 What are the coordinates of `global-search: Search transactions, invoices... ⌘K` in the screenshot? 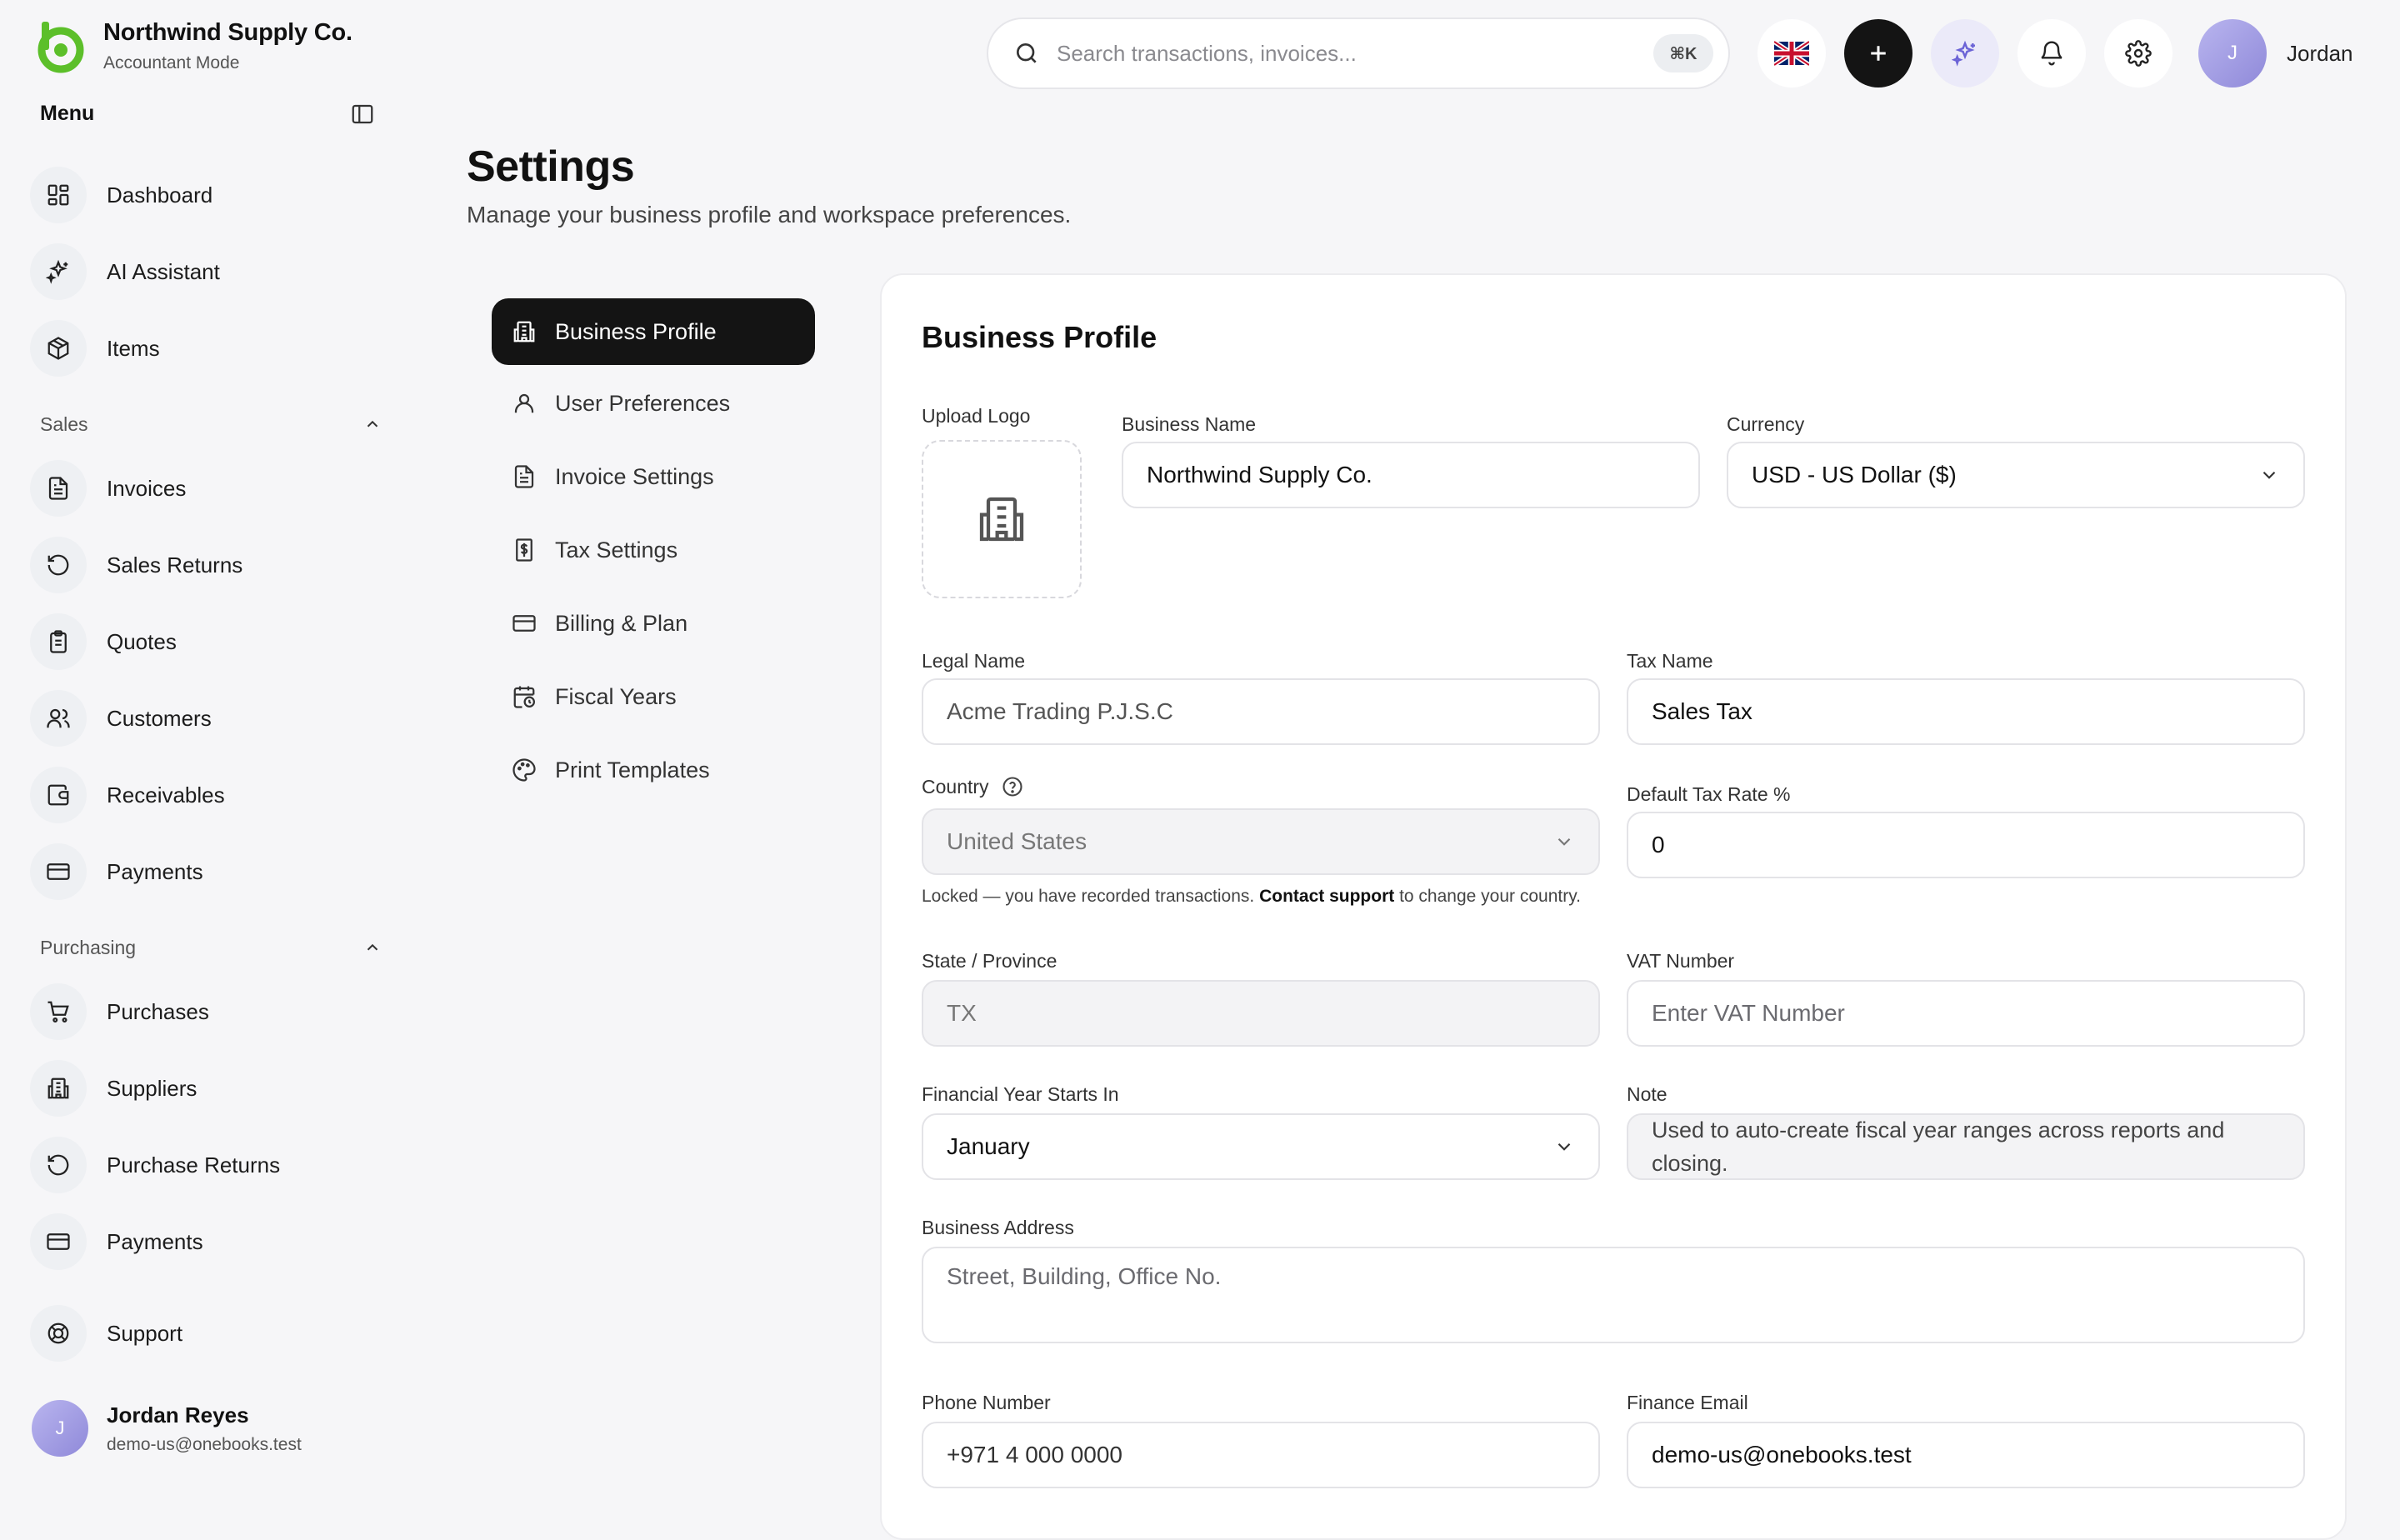 It's located at (1358, 54).